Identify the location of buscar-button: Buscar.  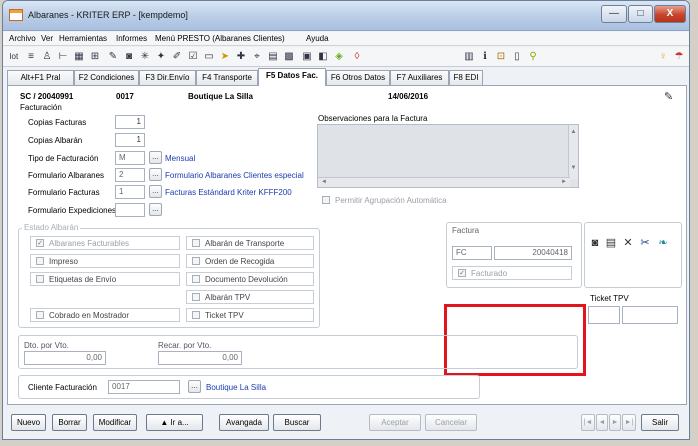
(297, 422).